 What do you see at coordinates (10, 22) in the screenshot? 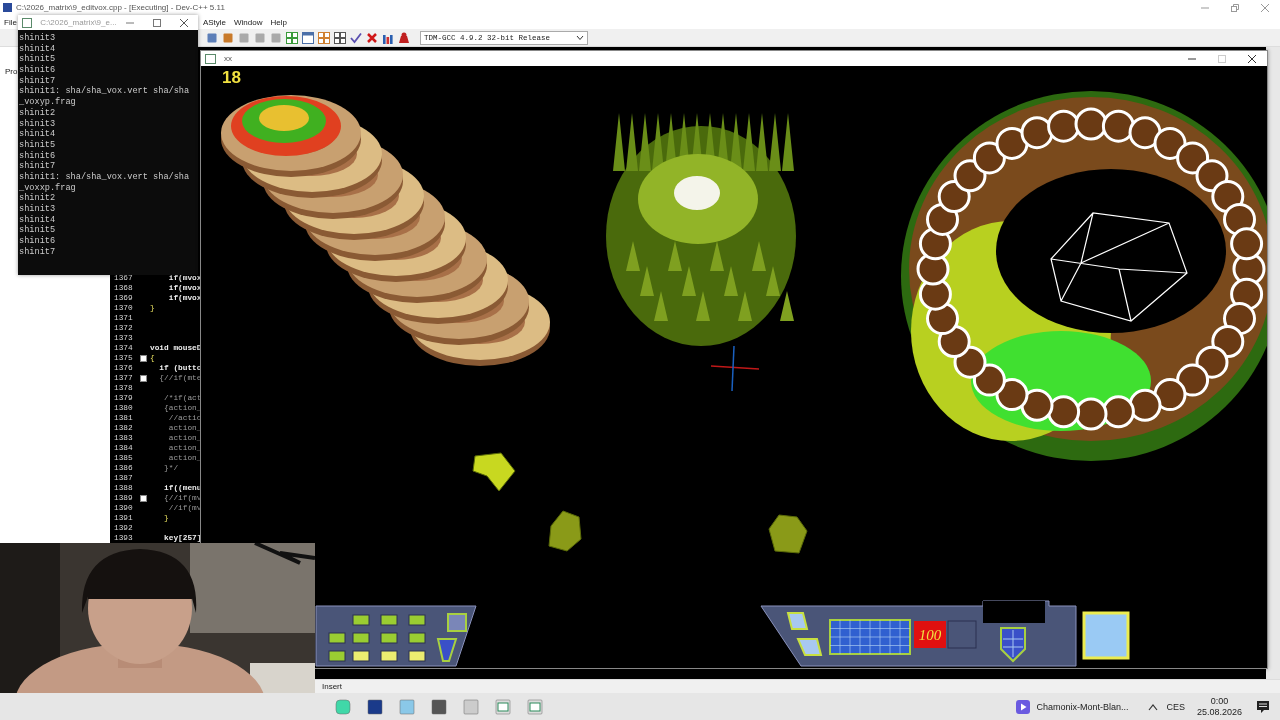
I see `menu-item: File` at bounding box center [10, 22].